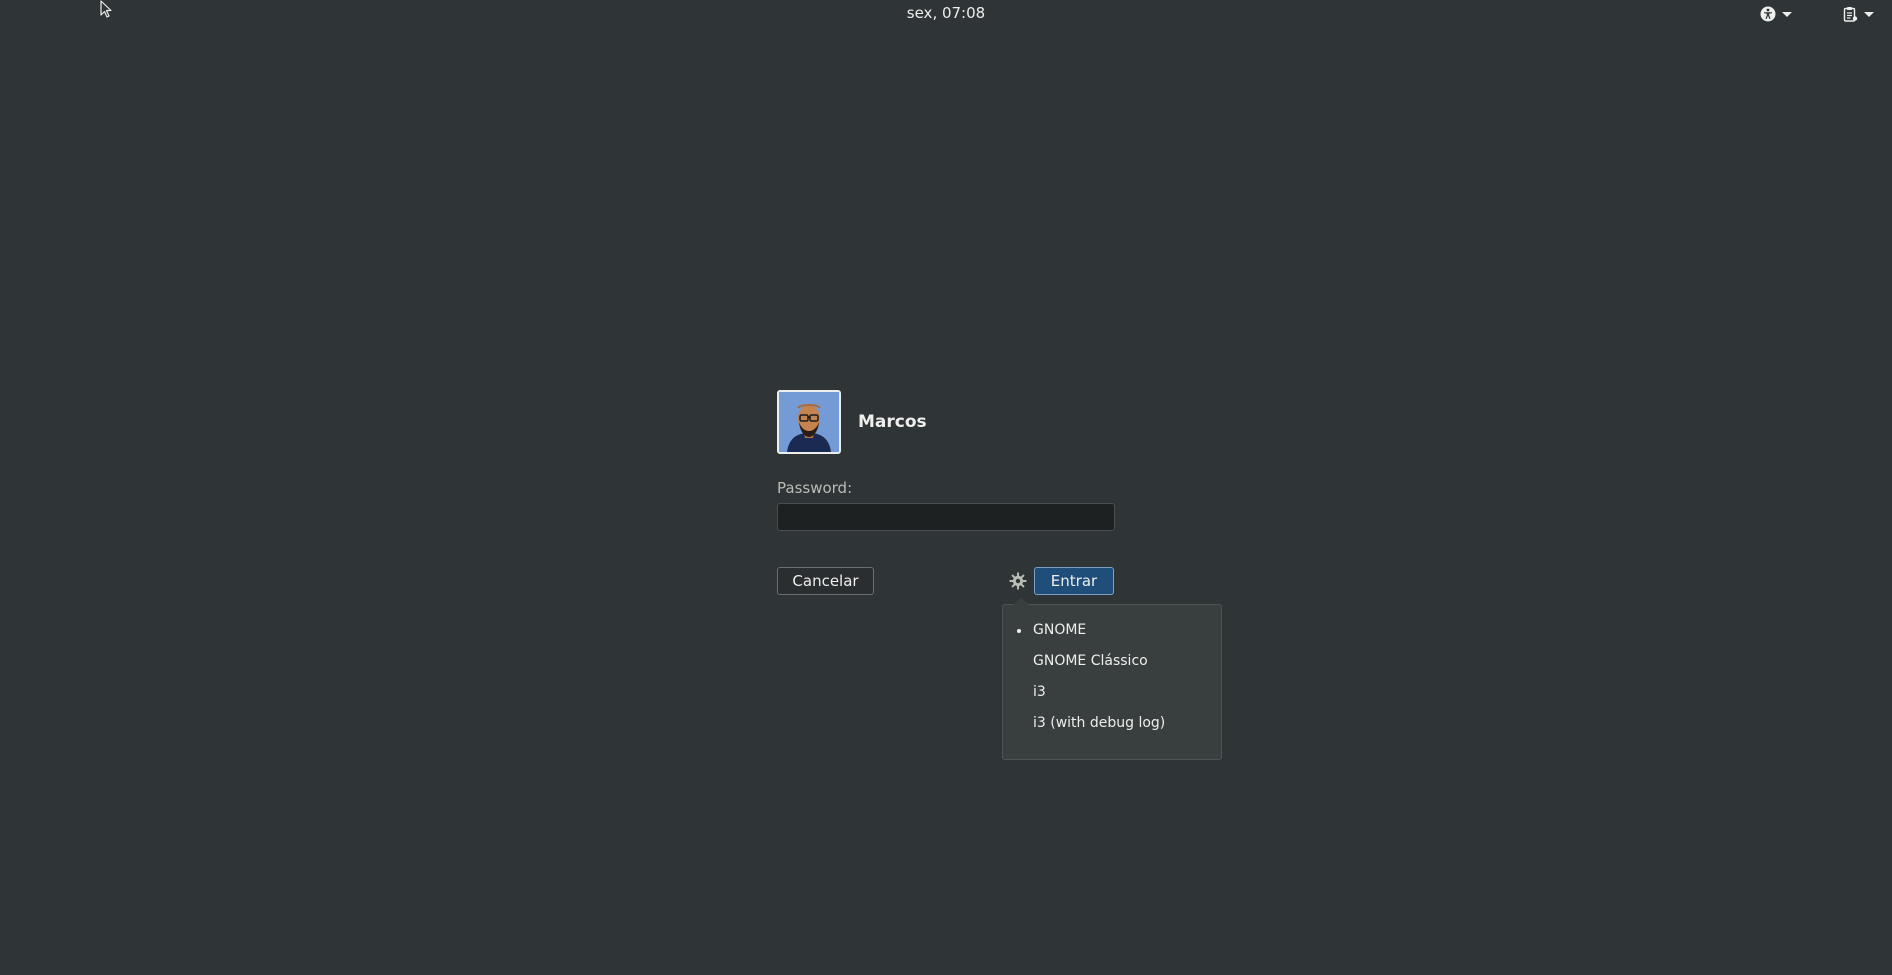  What do you see at coordinates (1112, 636) in the screenshot?
I see `session-item-gnome: GNOME` at bounding box center [1112, 636].